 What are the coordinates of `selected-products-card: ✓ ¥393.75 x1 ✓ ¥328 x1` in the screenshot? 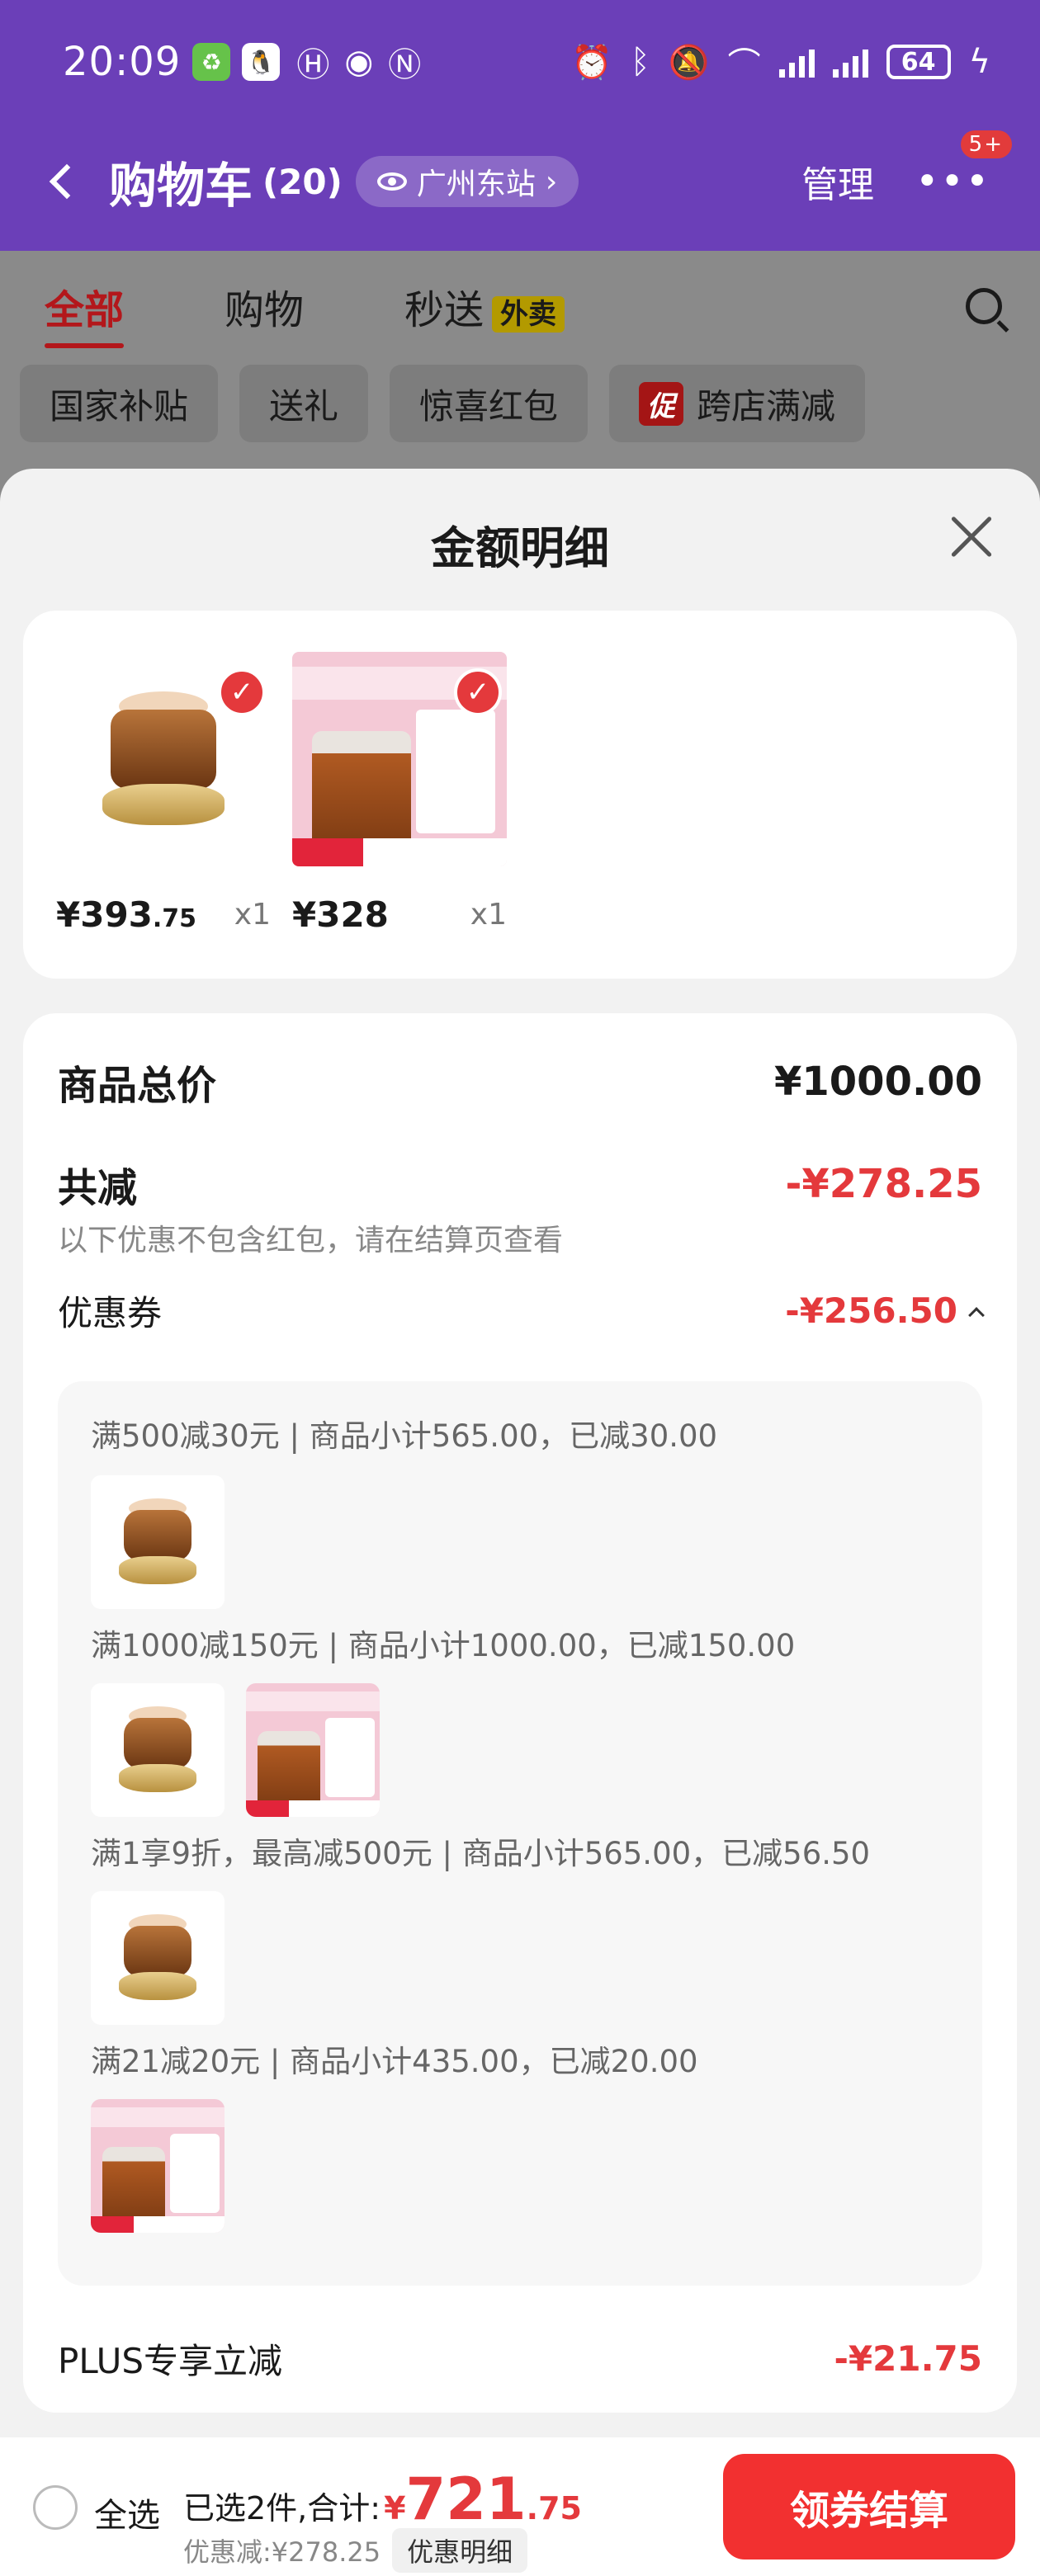 It's located at (520, 795).